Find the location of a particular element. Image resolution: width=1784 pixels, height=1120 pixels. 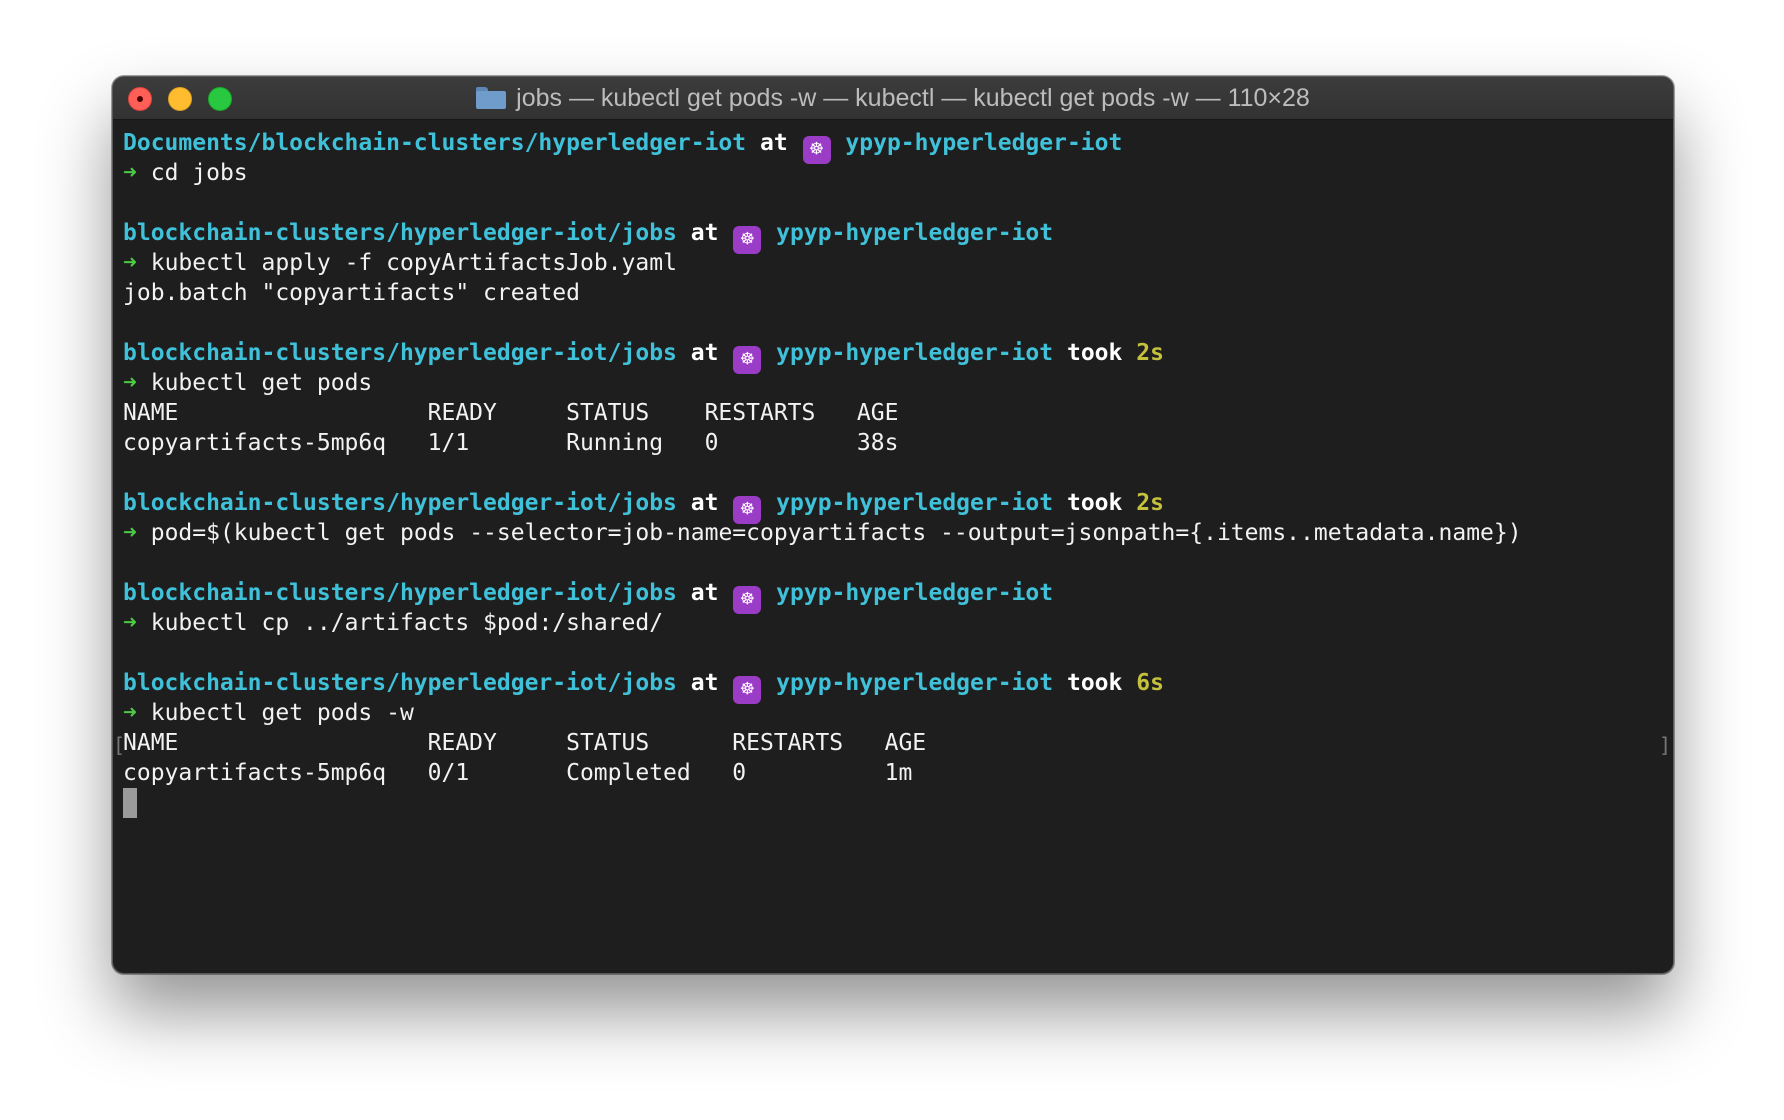

folder-icon is located at coordinates (491, 98).